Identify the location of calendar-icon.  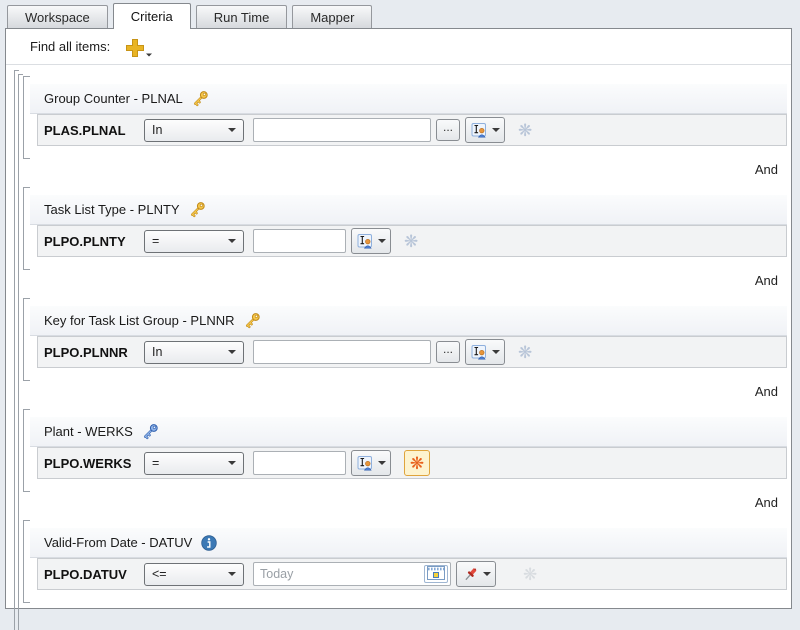
(436, 574).